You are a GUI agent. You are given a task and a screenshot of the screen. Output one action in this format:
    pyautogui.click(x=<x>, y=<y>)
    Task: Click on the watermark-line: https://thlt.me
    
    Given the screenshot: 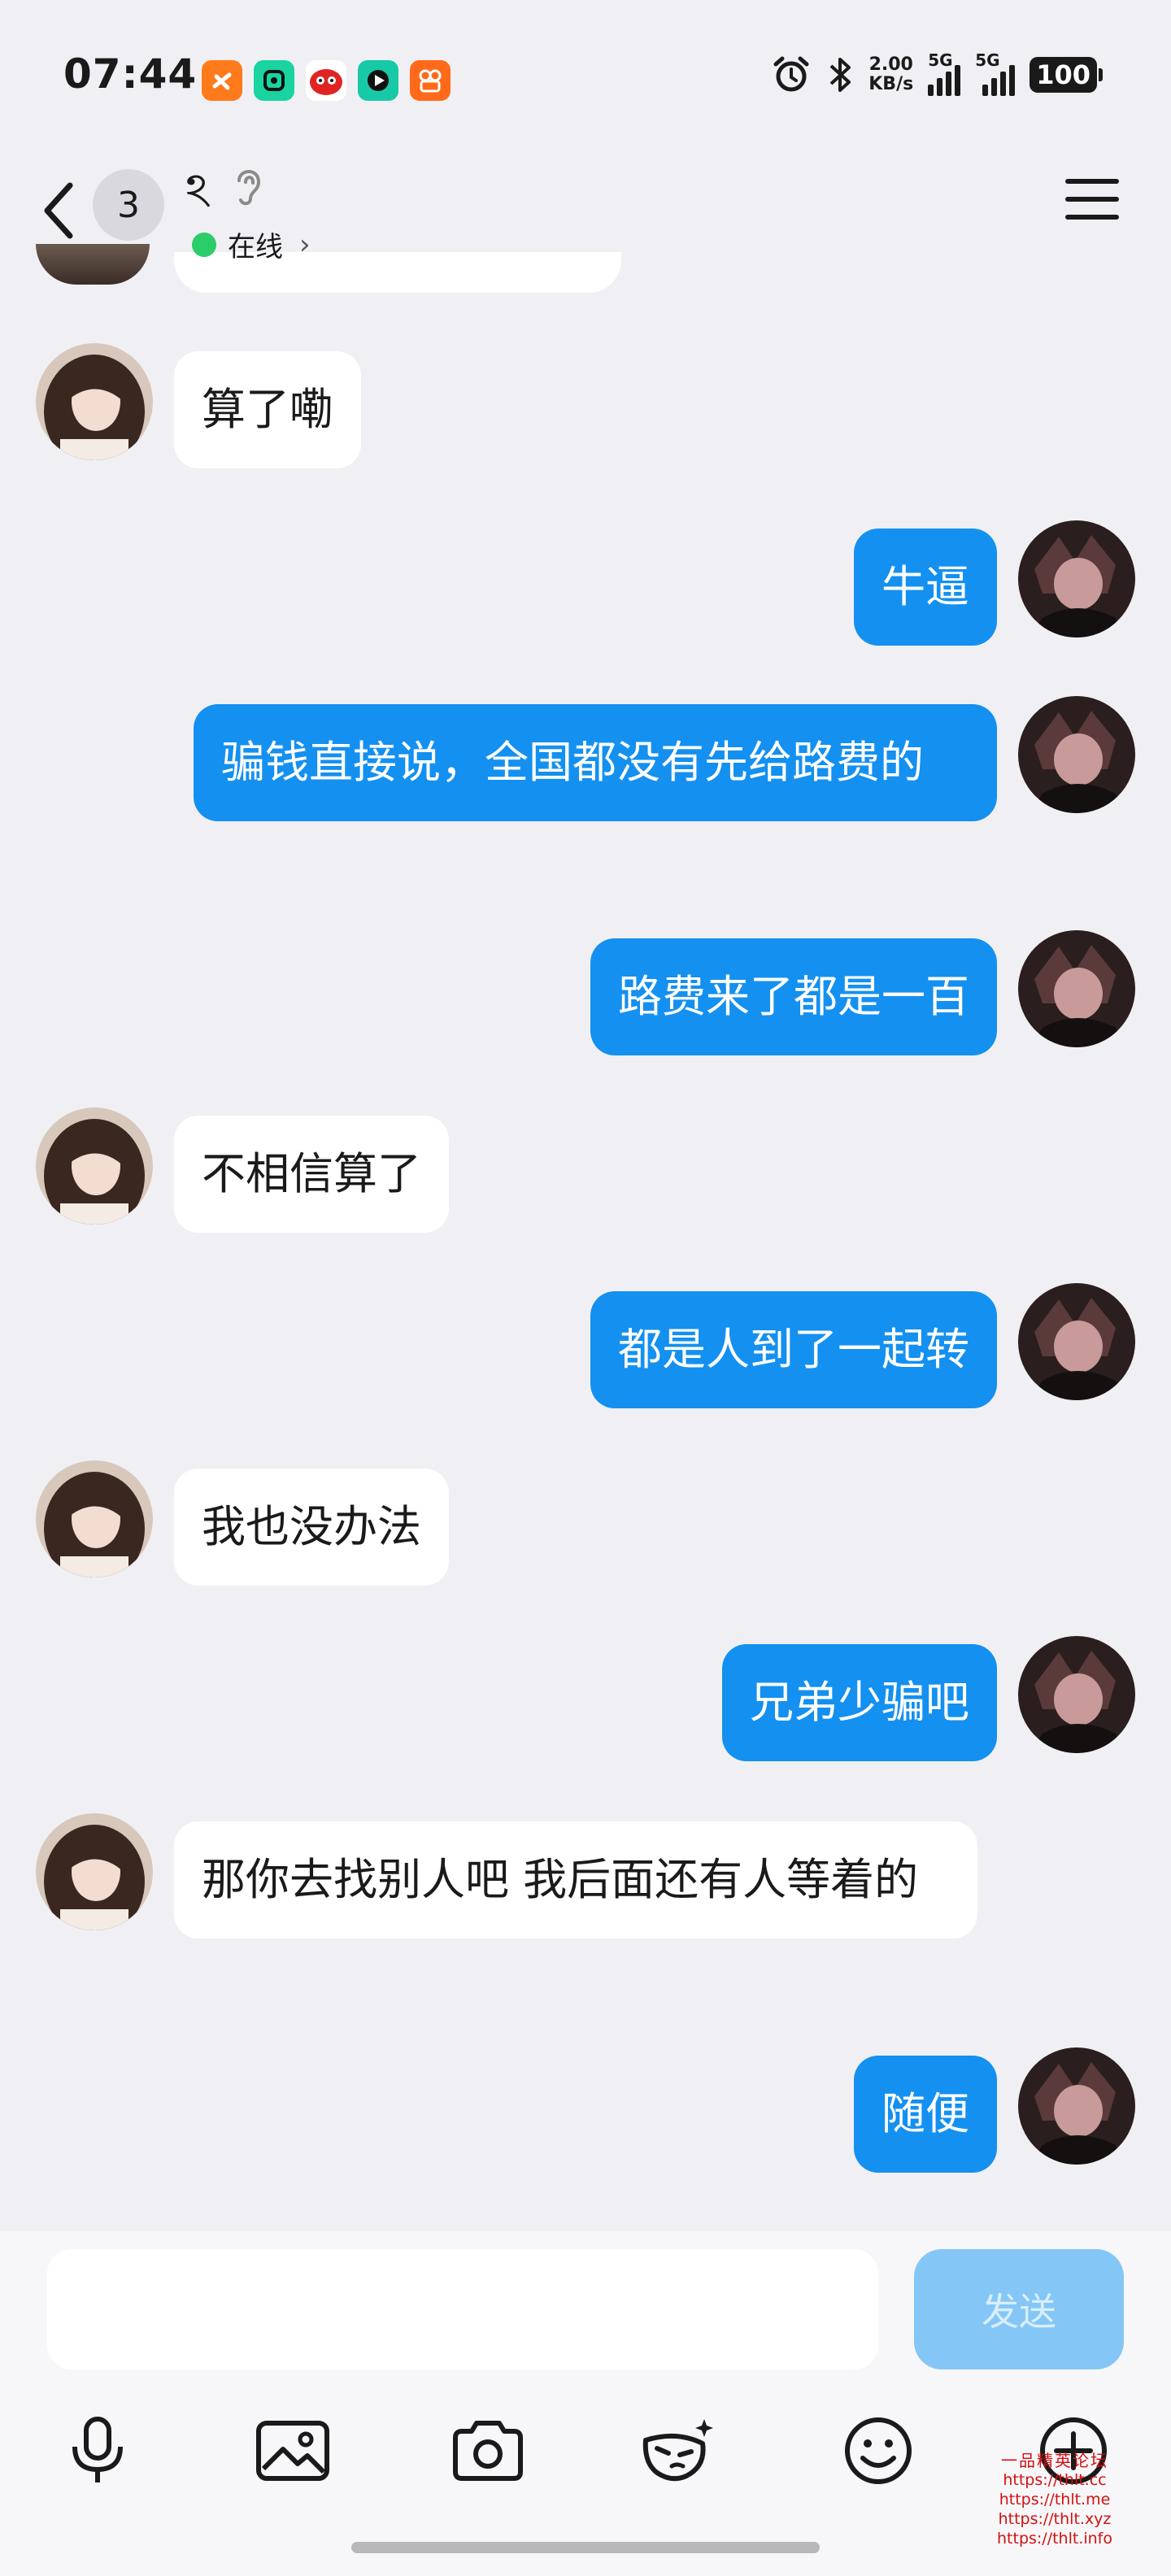 What is the action you would take?
    pyautogui.click(x=1055, y=2500)
    